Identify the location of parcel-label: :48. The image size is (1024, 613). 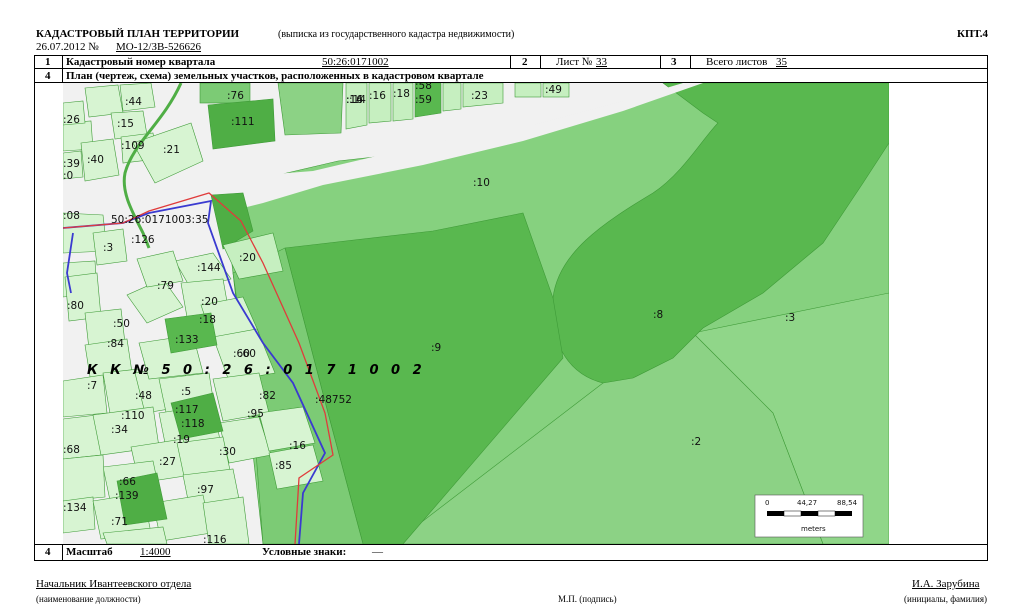
(143, 396).